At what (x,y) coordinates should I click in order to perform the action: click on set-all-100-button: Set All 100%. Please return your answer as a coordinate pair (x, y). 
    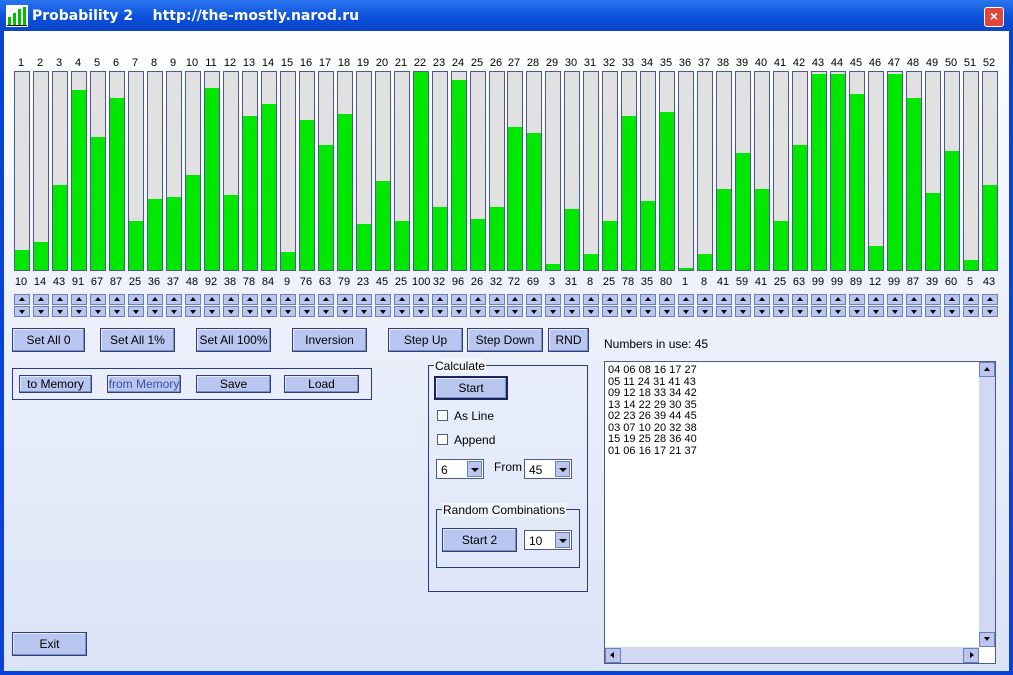
    Looking at the image, I should click on (233, 340).